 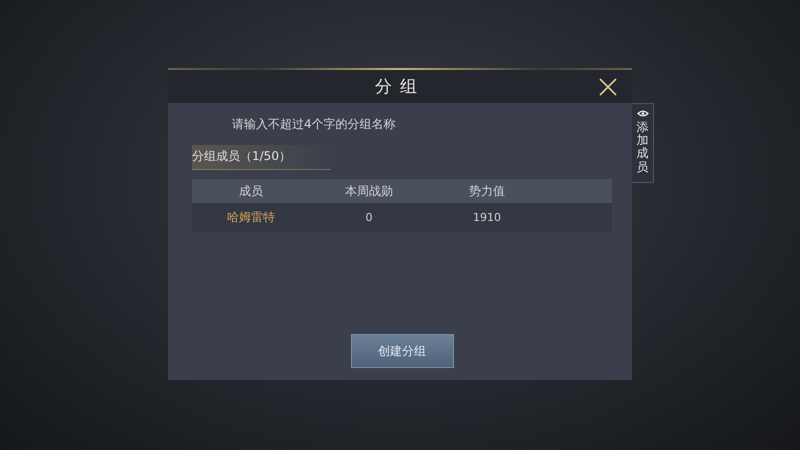 I want to click on table-cell-text: 0, so click(x=369, y=217).